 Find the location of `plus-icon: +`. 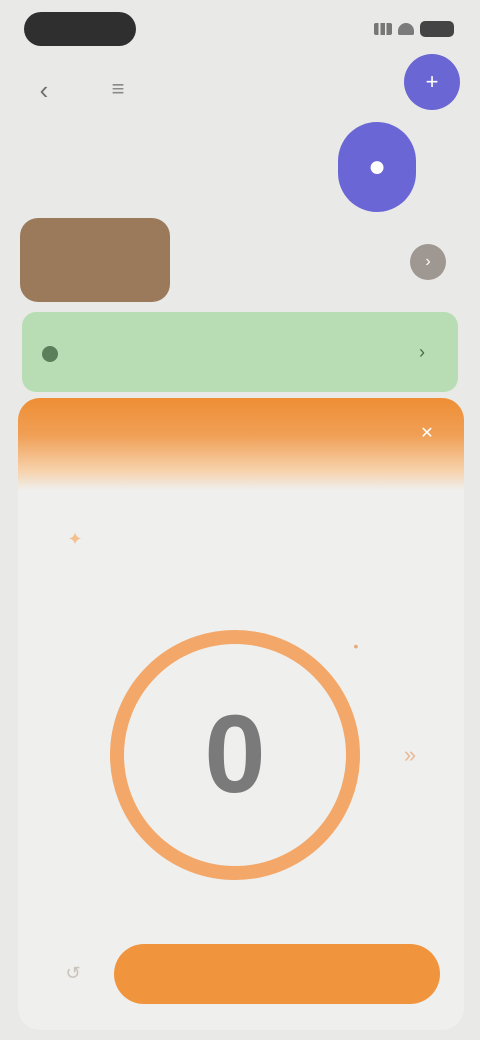

plus-icon: + is located at coordinates (432, 81).